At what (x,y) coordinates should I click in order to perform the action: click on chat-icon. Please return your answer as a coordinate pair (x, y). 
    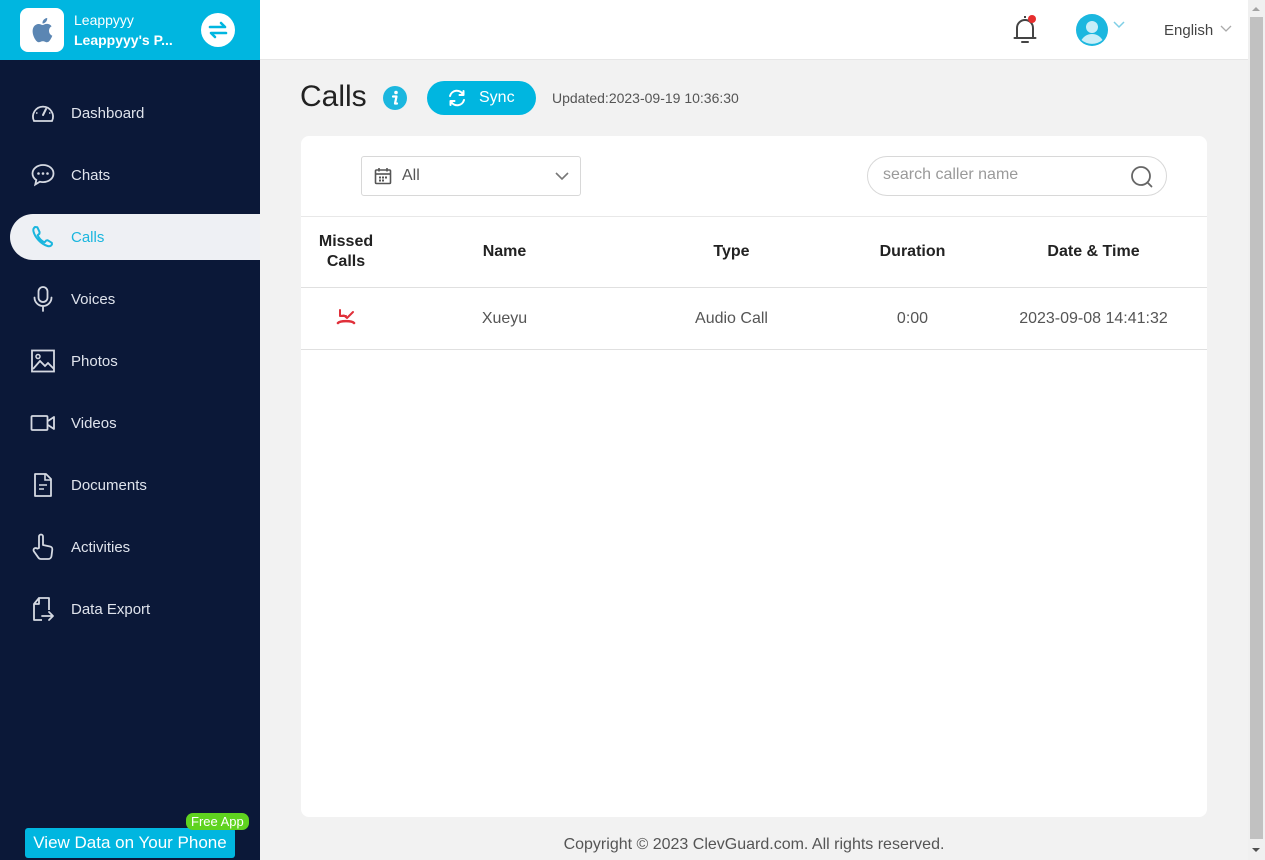
    Looking at the image, I should click on (43, 175).